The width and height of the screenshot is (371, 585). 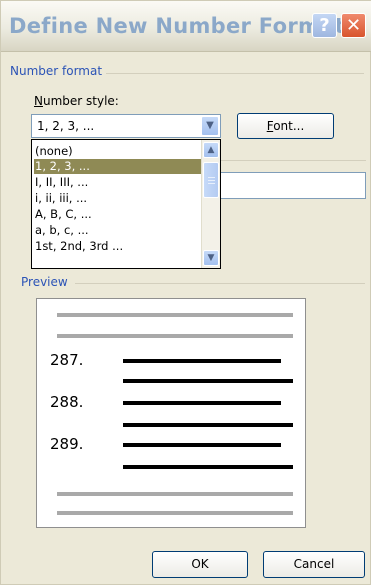 What do you see at coordinates (126, 126) in the screenshot?
I see `number-style-combobox: 1, 2, 3, ... ▼` at bounding box center [126, 126].